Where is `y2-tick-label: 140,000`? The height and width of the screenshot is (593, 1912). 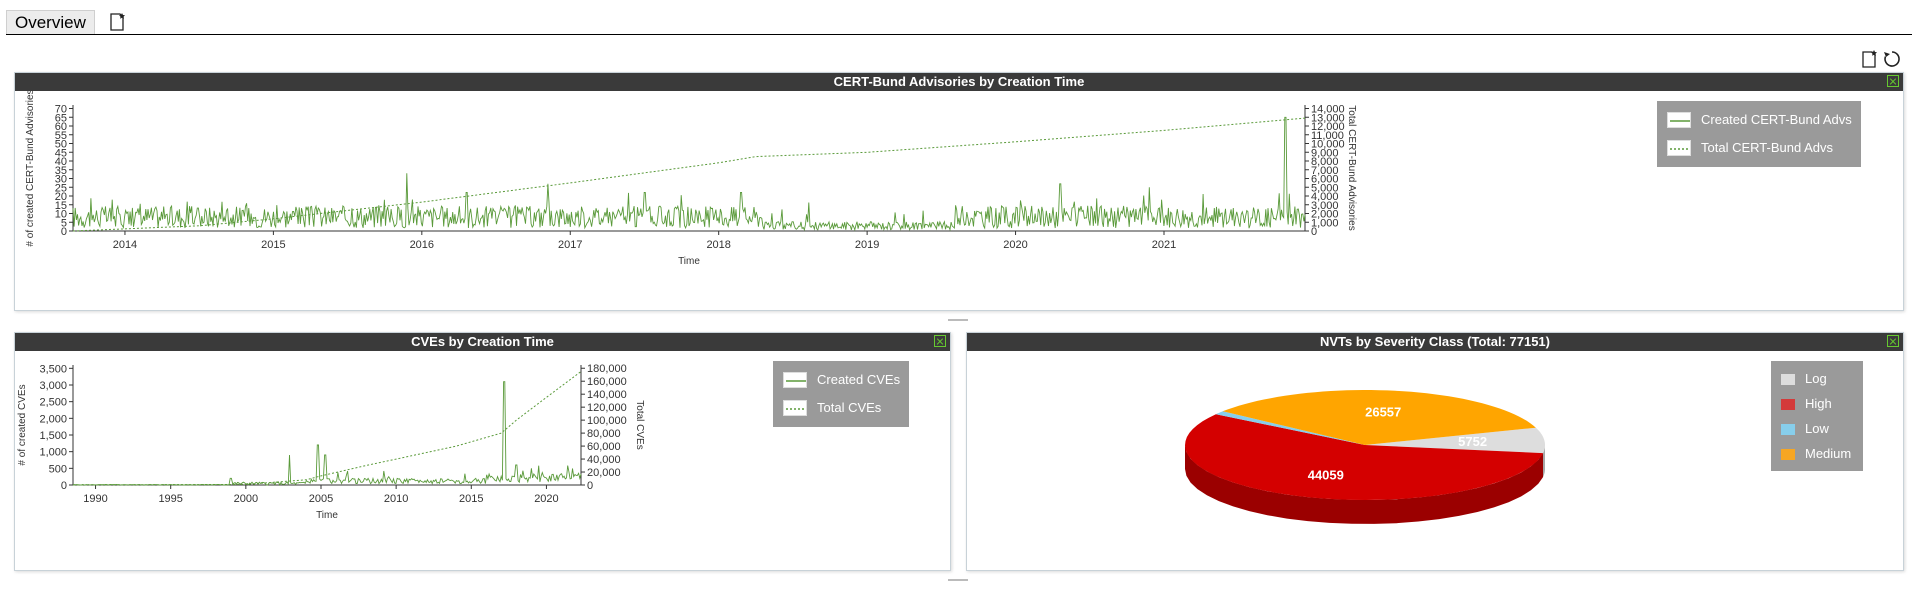
y2-tick-label: 140,000 is located at coordinates (607, 395).